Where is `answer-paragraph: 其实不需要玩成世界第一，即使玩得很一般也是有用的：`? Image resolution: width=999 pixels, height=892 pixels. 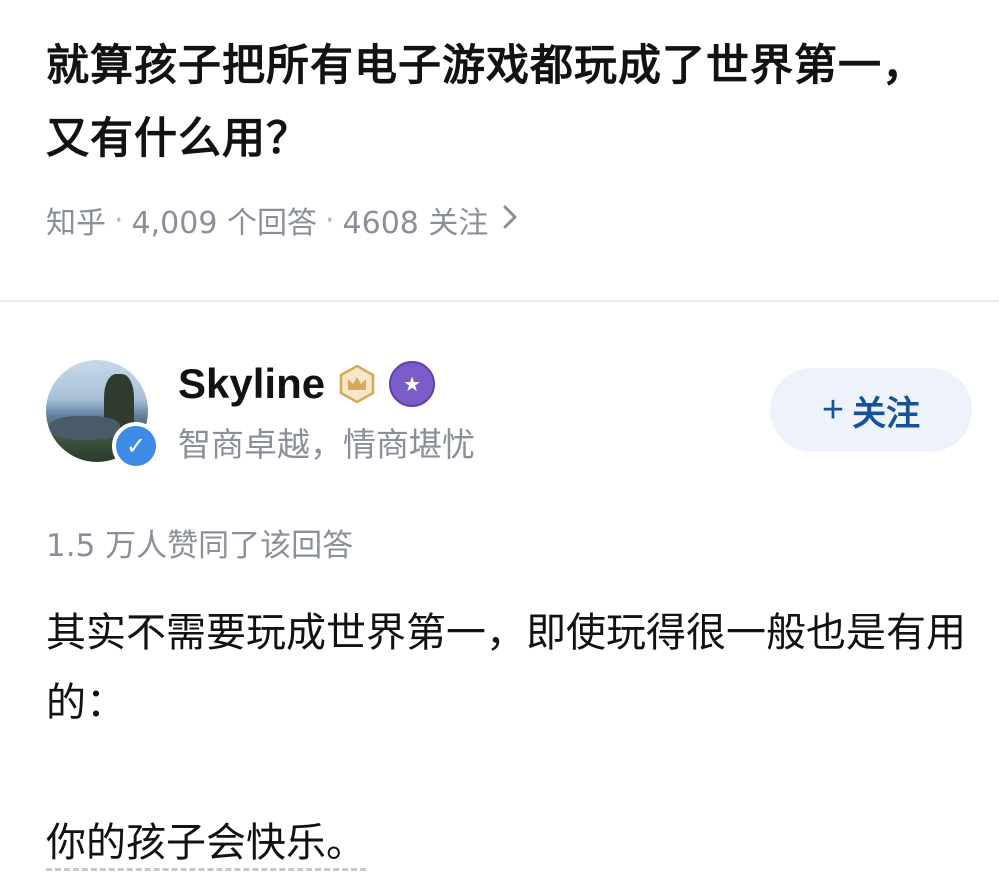 answer-paragraph: 其实不需要玩成世界第一，即使玩得很一般也是有用的： is located at coordinates (506, 668).